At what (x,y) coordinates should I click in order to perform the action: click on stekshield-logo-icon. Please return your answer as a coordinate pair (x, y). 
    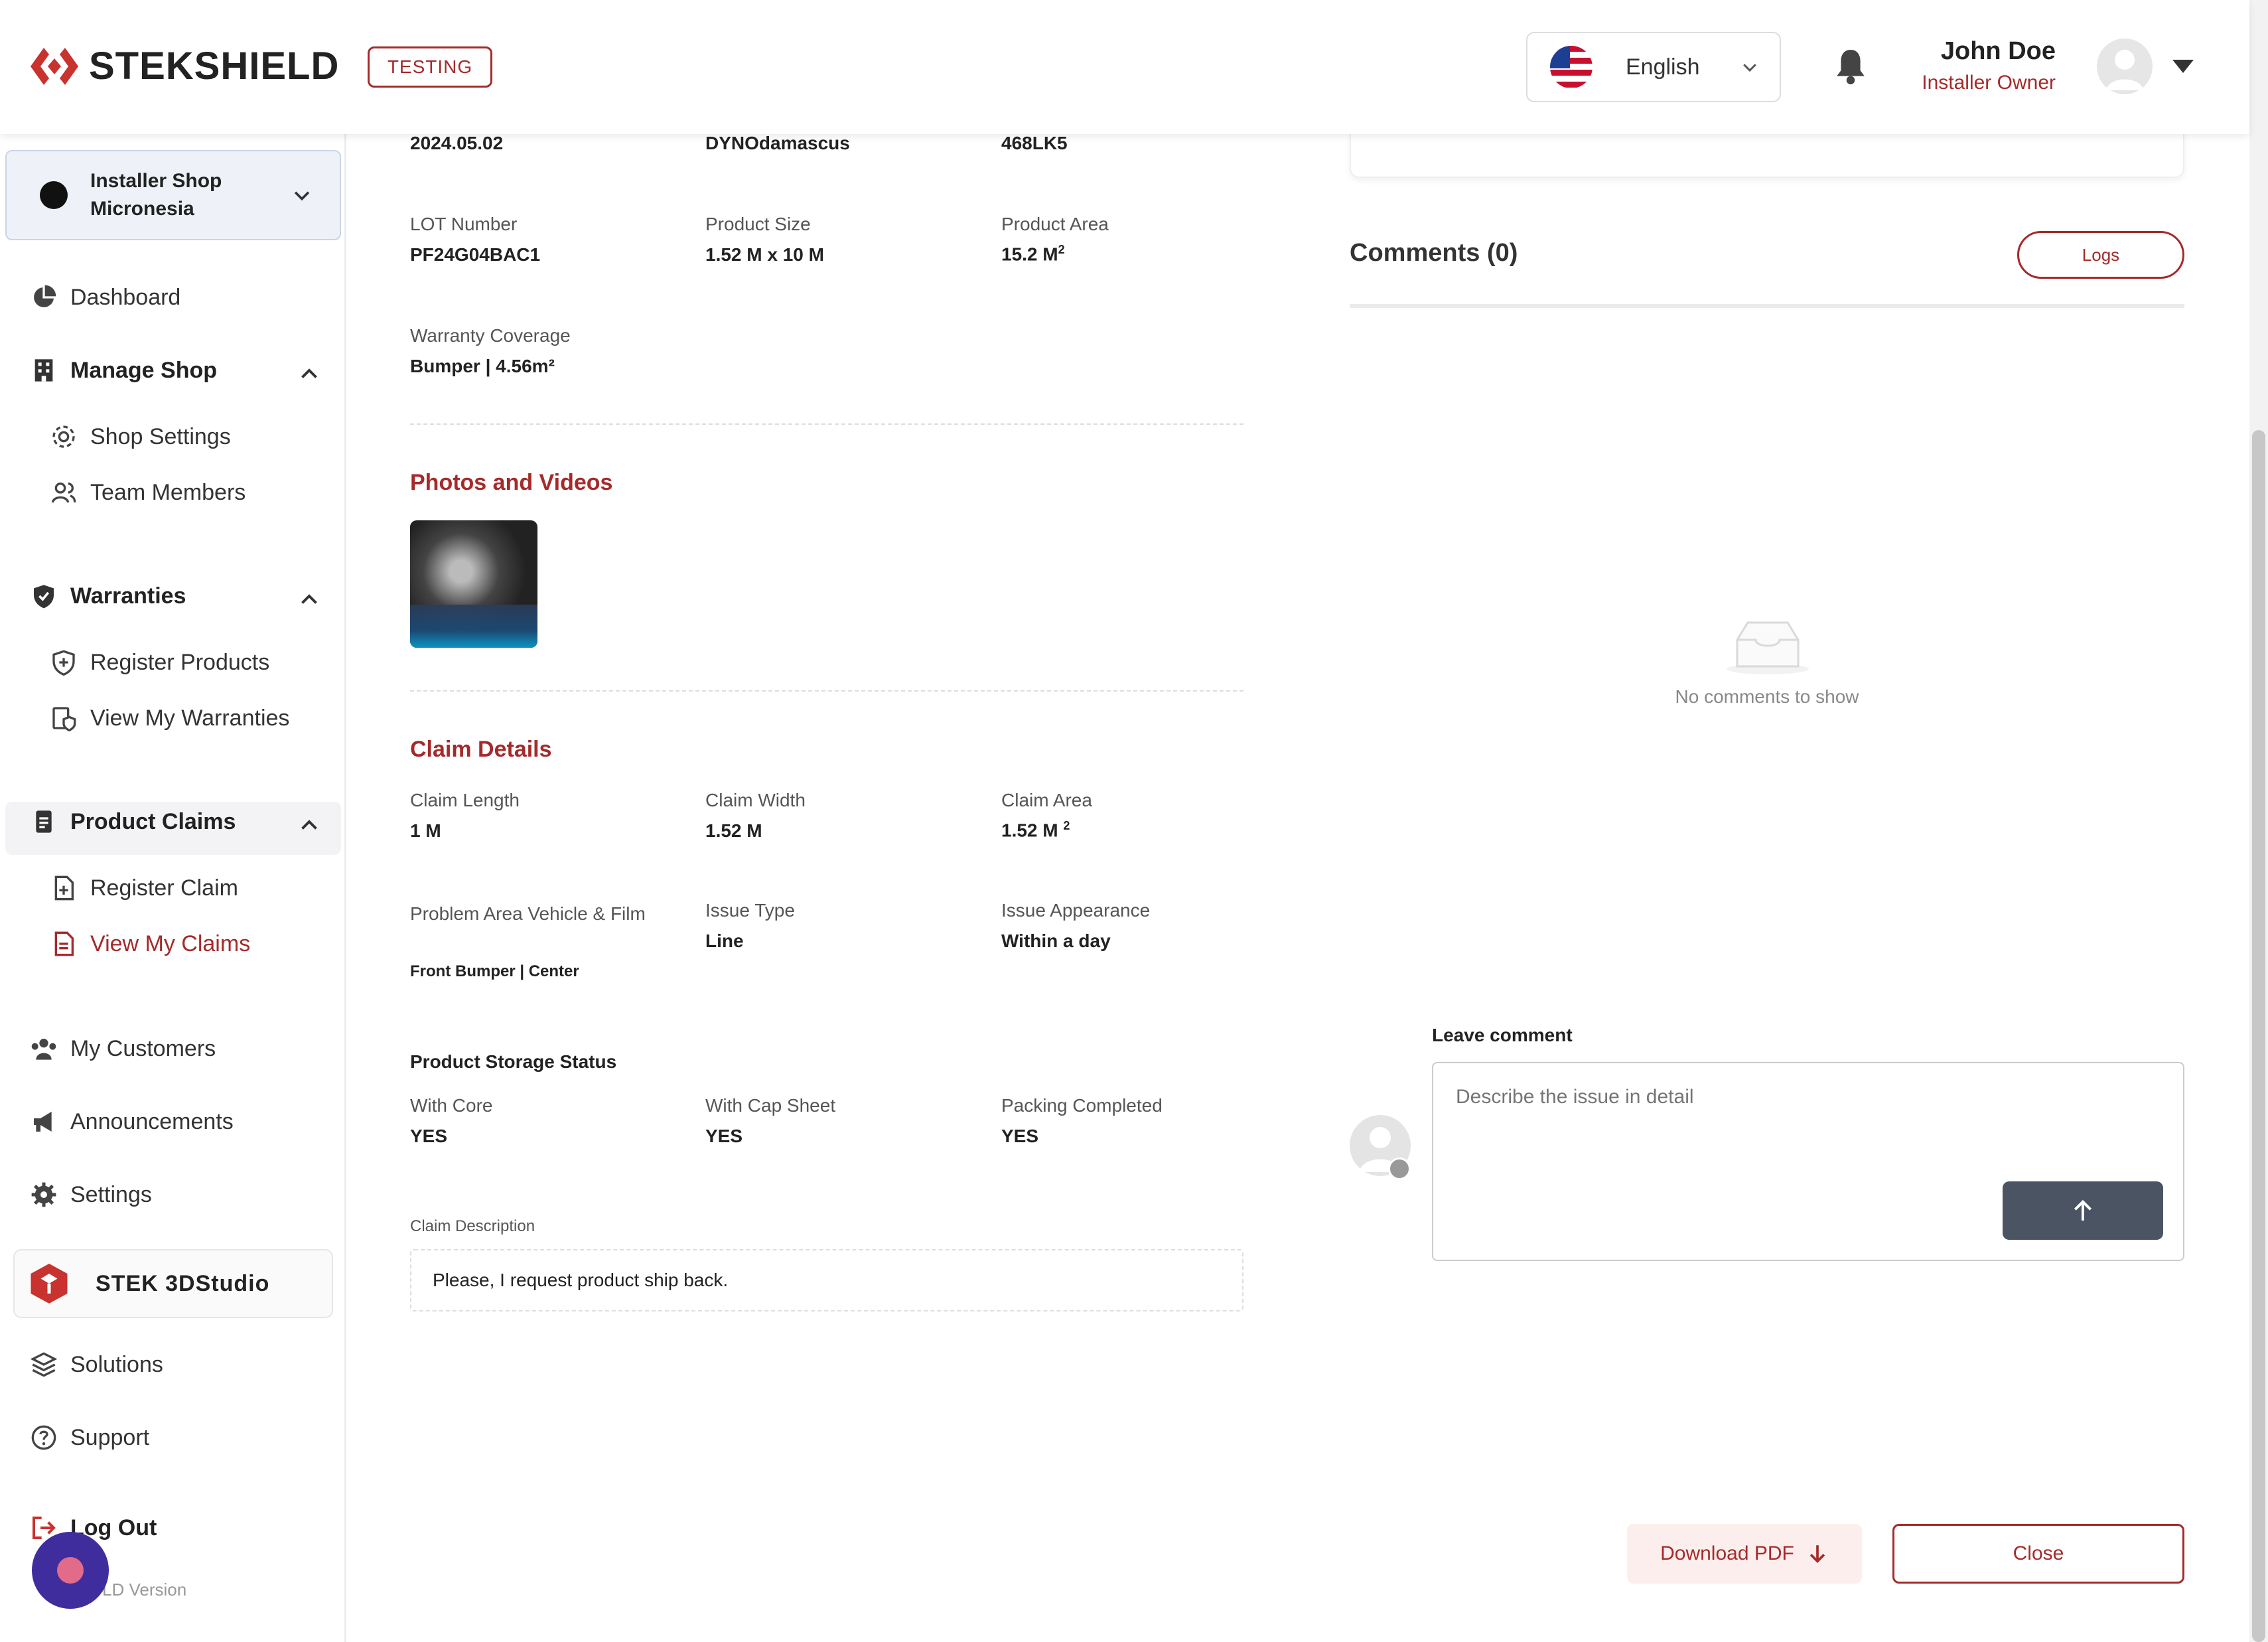
    Looking at the image, I should click on (54, 66).